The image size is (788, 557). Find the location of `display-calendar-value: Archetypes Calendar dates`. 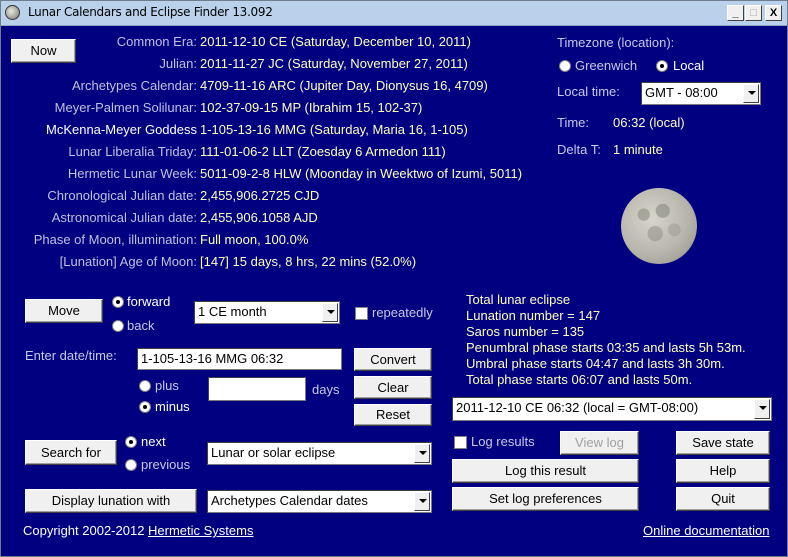

display-calendar-value: Archetypes Calendar dates is located at coordinates (289, 500).